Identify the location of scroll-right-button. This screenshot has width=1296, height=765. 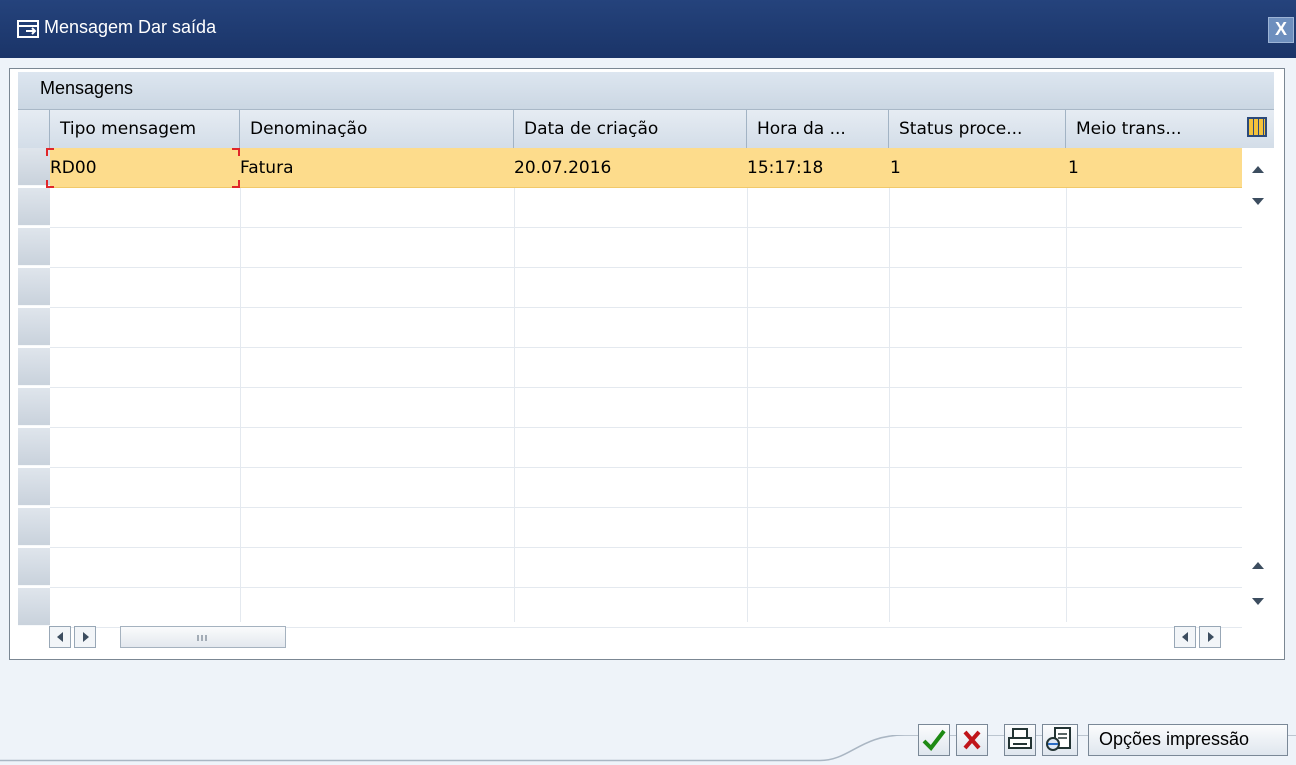
(85, 637).